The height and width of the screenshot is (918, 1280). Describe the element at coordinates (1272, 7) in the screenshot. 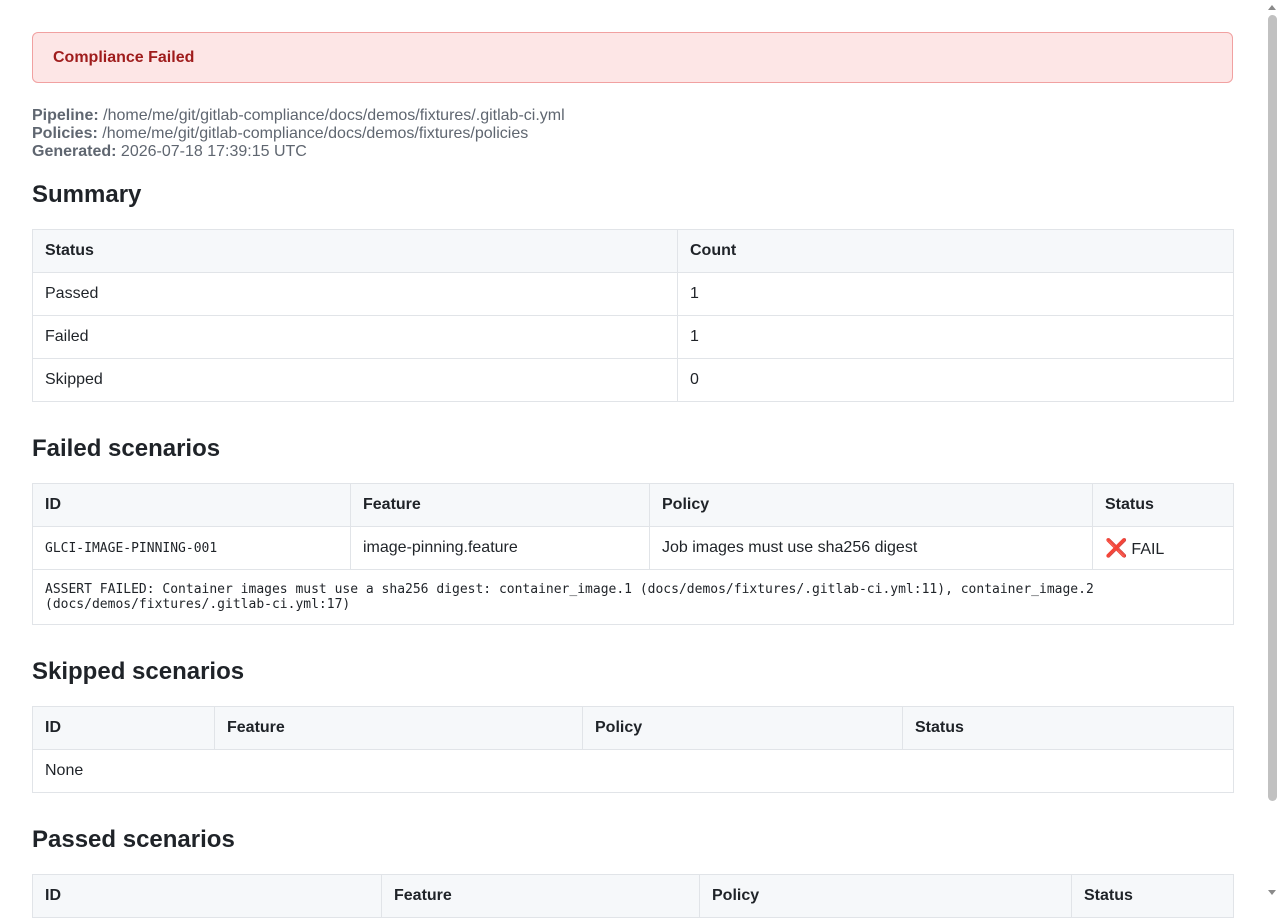

I see `scroll-up-arrow-icon` at that location.